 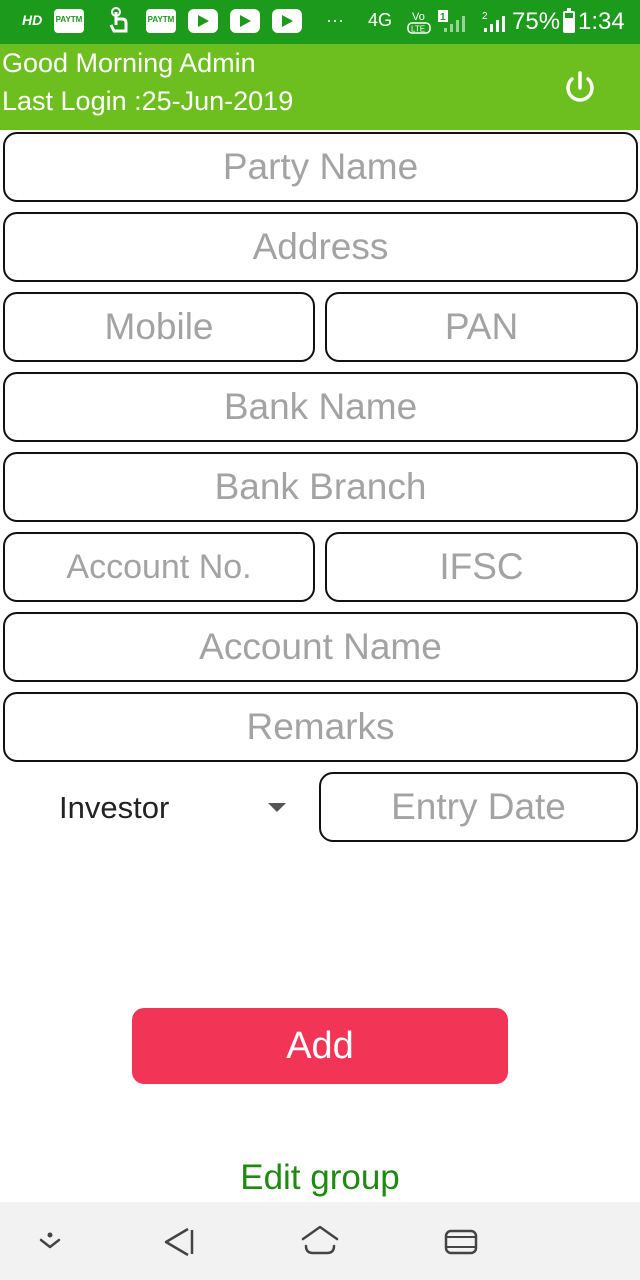 What do you see at coordinates (418, 29) in the screenshot?
I see `svg-text: LTE` at bounding box center [418, 29].